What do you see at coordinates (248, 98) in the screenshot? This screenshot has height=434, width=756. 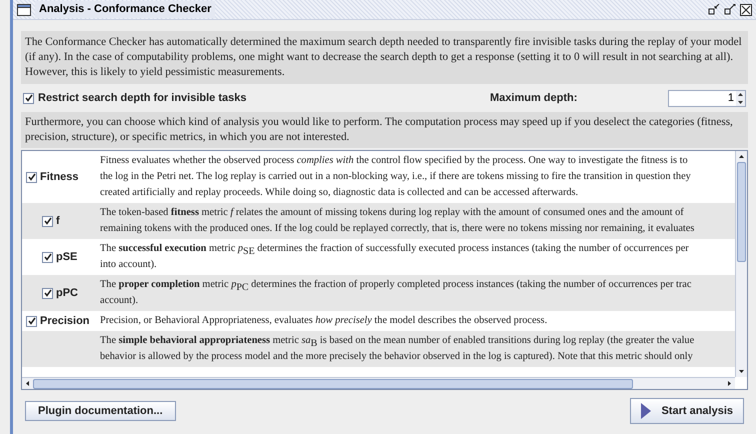 I see `checkbox-label: Restrict search depth for invisible tasks` at bounding box center [248, 98].